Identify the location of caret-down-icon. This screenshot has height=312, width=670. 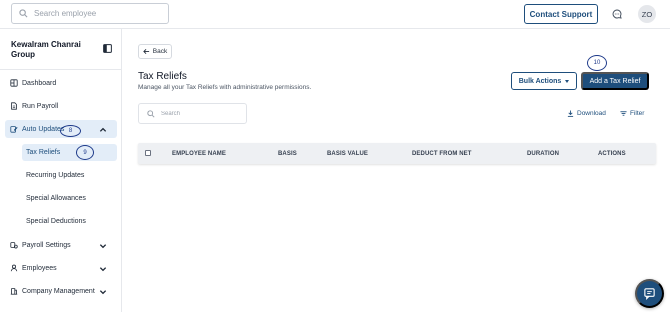
(567, 81).